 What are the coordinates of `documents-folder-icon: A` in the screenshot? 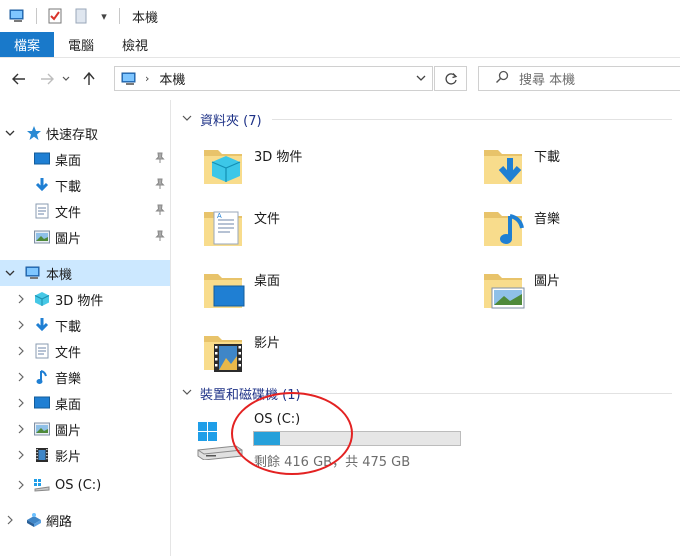 It's located at (224, 226).